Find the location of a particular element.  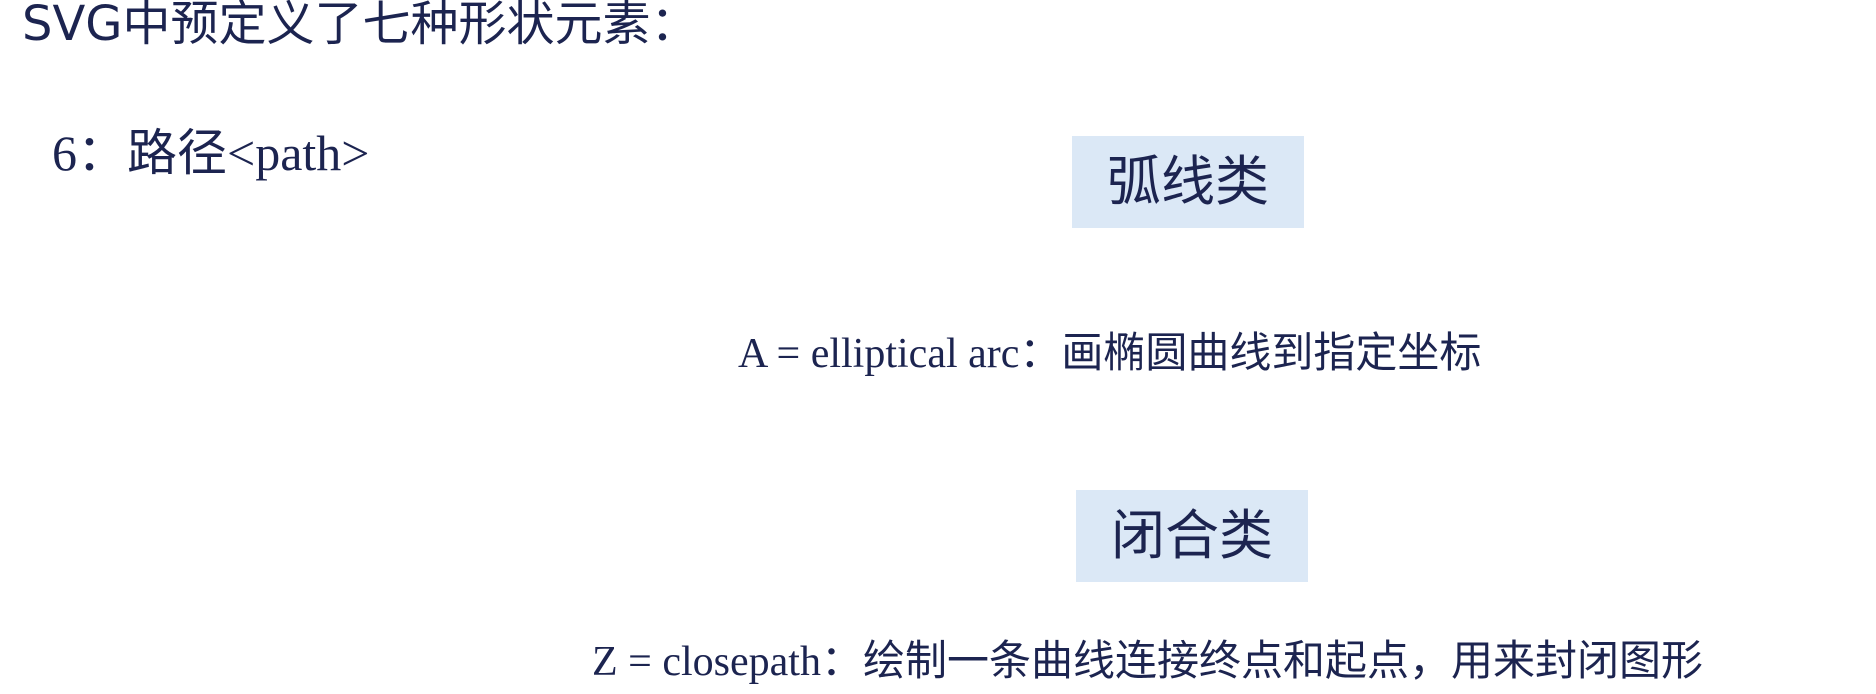

category-label-close: 闭合类 is located at coordinates (1192, 536).